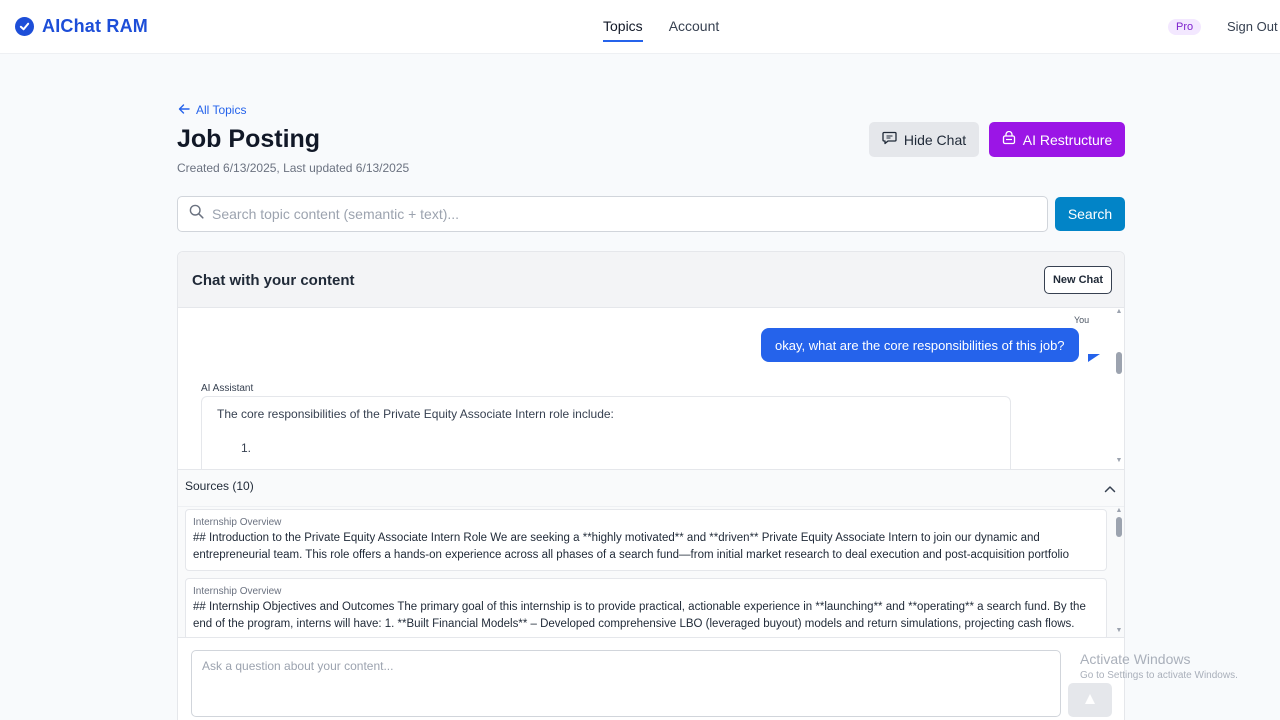 The image size is (1280, 720). What do you see at coordinates (1119, 363) in the screenshot?
I see `messages-scroll-thumb` at bounding box center [1119, 363].